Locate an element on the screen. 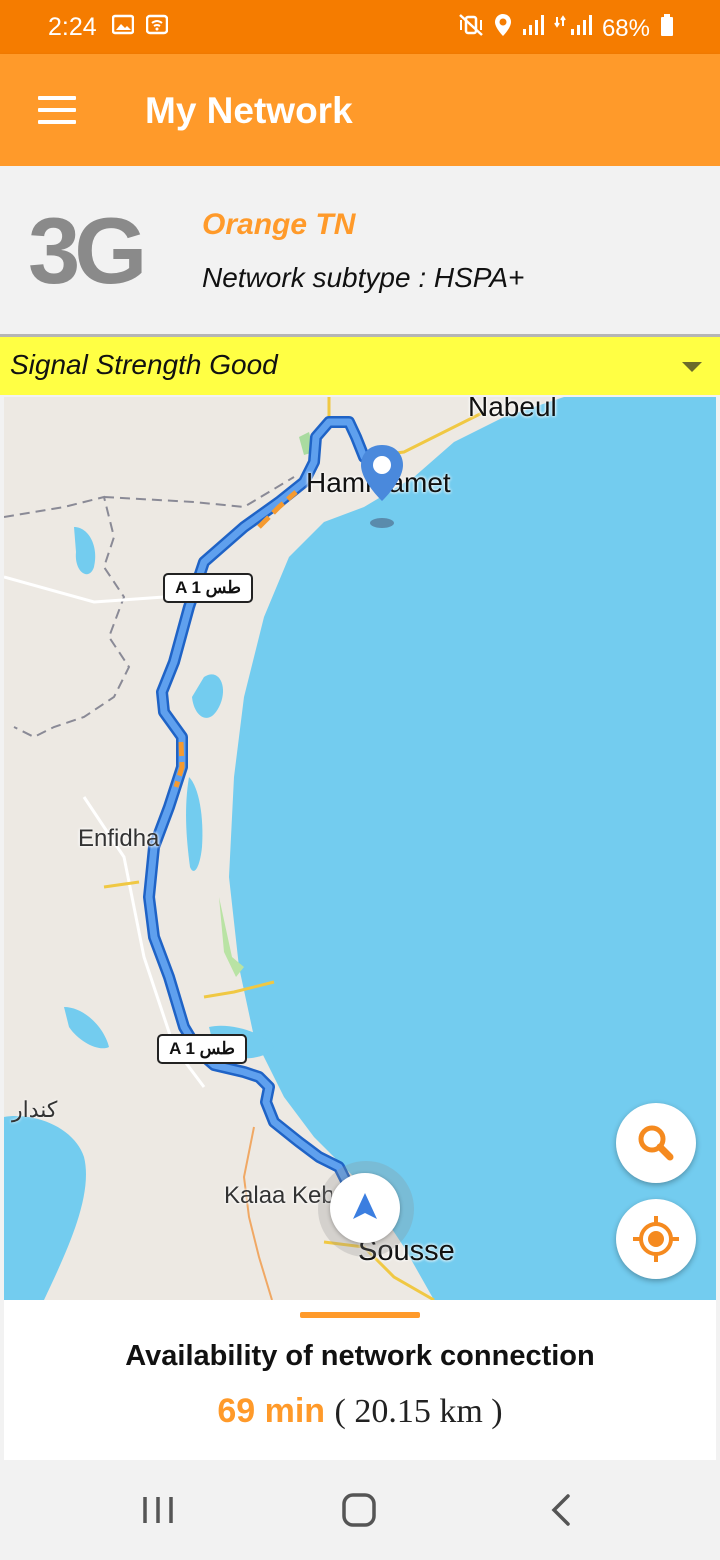 The width and height of the screenshot is (720, 1560). my-location-button is located at coordinates (656, 1239).